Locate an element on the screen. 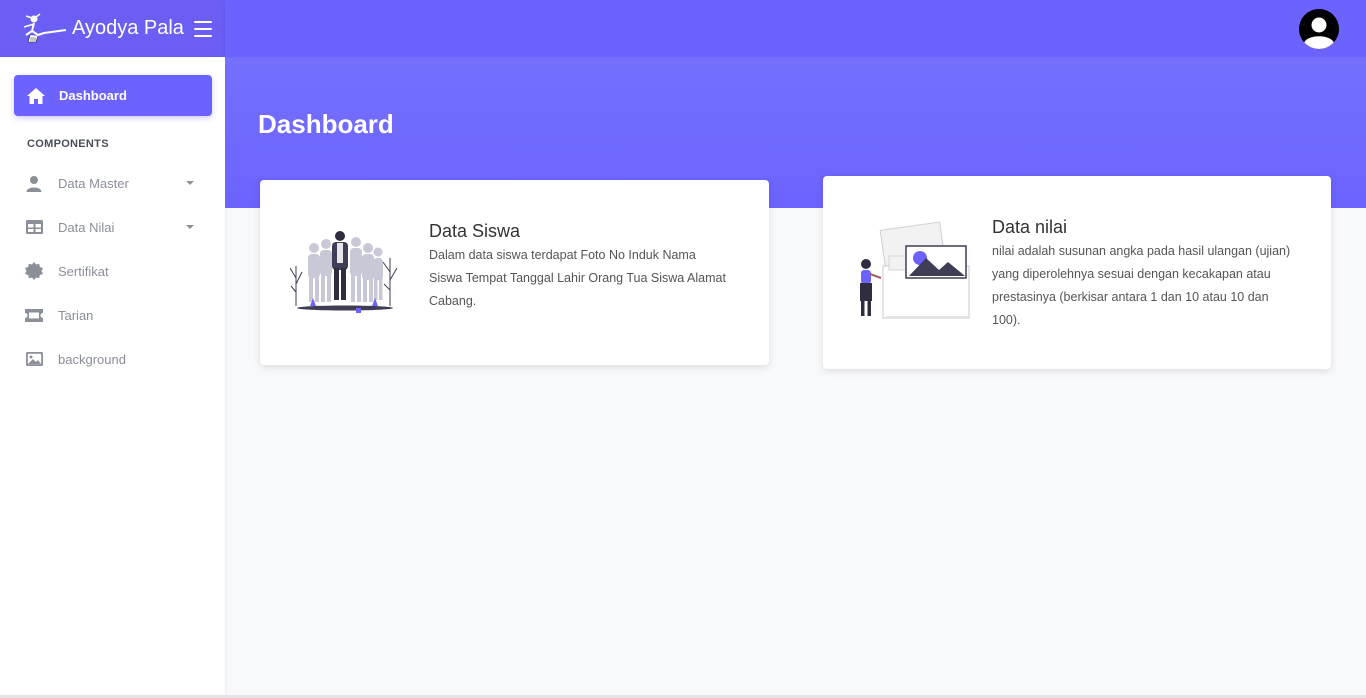 This screenshot has width=1366, height=698. ticket-icon is located at coordinates (34, 315).